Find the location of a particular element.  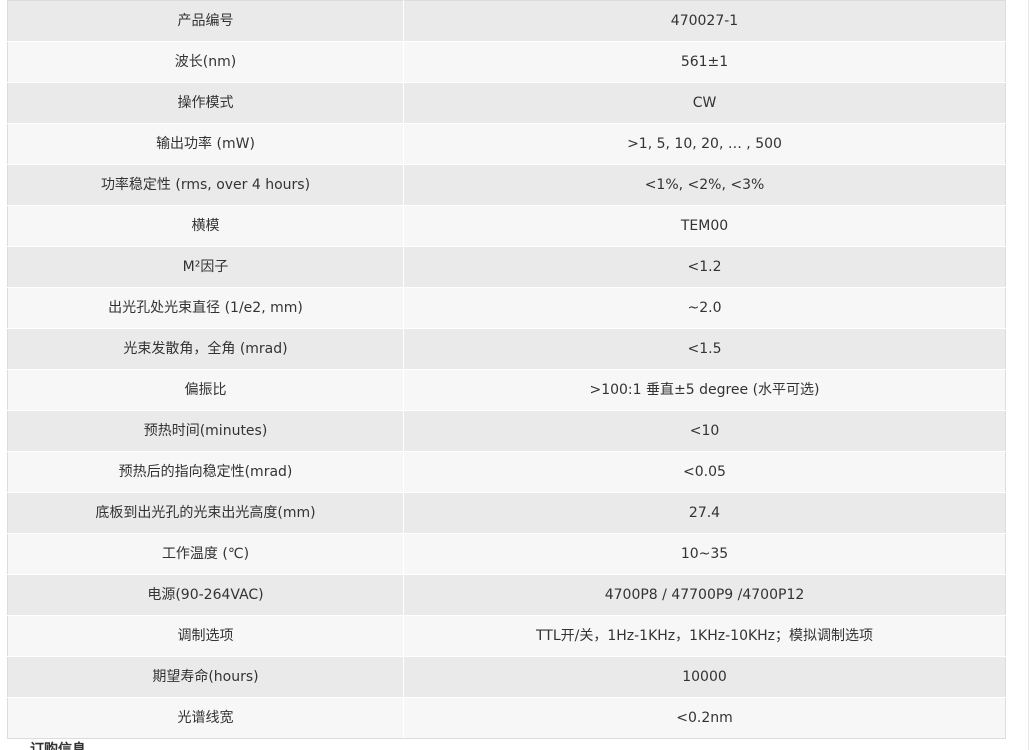

spec-value-cell: 10000 is located at coordinates (704, 677).